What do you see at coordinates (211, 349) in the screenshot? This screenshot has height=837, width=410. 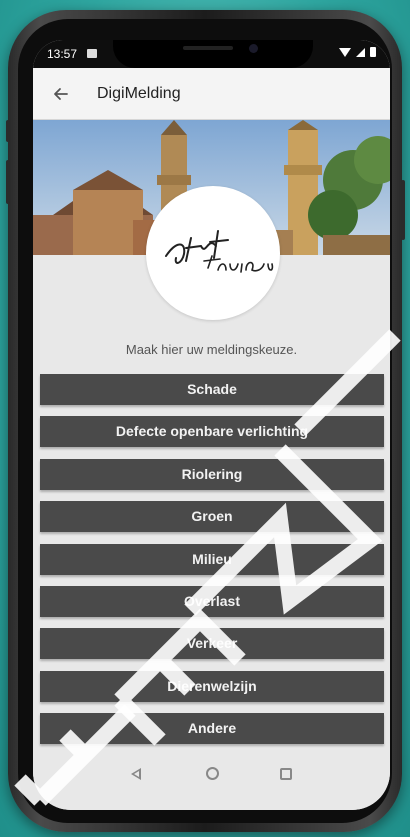 I see `instruction-text: Maak hier uw meldingskeuze.` at bounding box center [211, 349].